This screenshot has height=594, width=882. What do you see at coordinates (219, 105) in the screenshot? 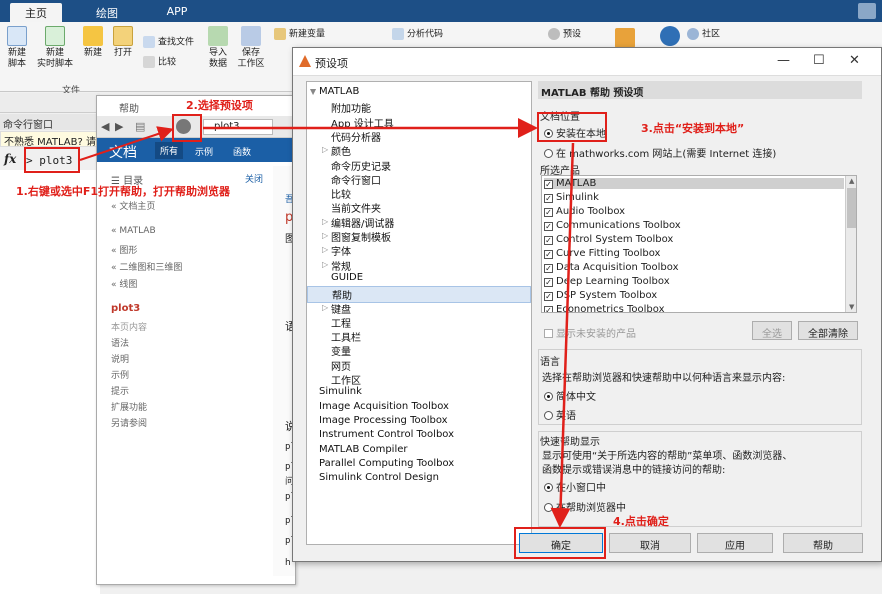
I see `annotation-step2: 2.选择预设项` at bounding box center [219, 105].